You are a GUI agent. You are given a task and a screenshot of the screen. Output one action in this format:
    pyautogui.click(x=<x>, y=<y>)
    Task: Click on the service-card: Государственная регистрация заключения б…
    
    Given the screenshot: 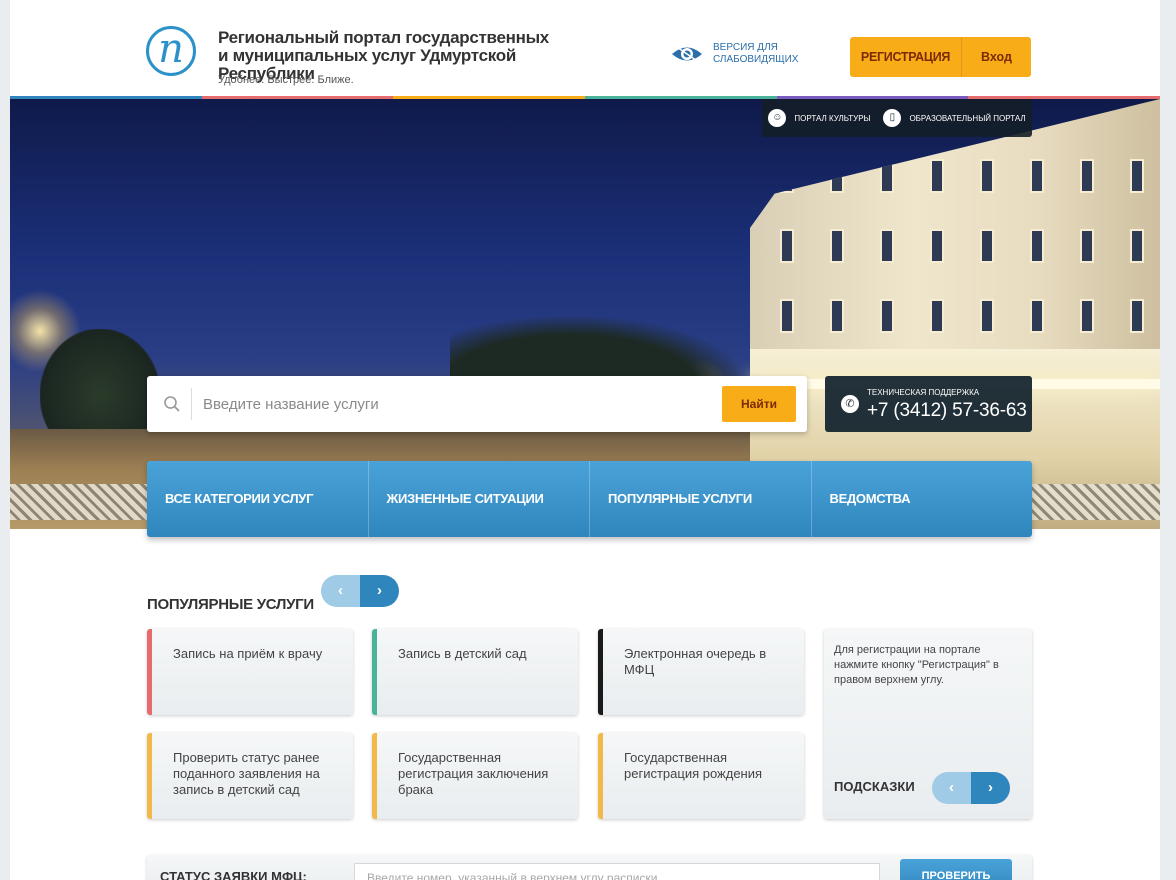 What is the action you would take?
    pyautogui.click(x=475, y=776)
    